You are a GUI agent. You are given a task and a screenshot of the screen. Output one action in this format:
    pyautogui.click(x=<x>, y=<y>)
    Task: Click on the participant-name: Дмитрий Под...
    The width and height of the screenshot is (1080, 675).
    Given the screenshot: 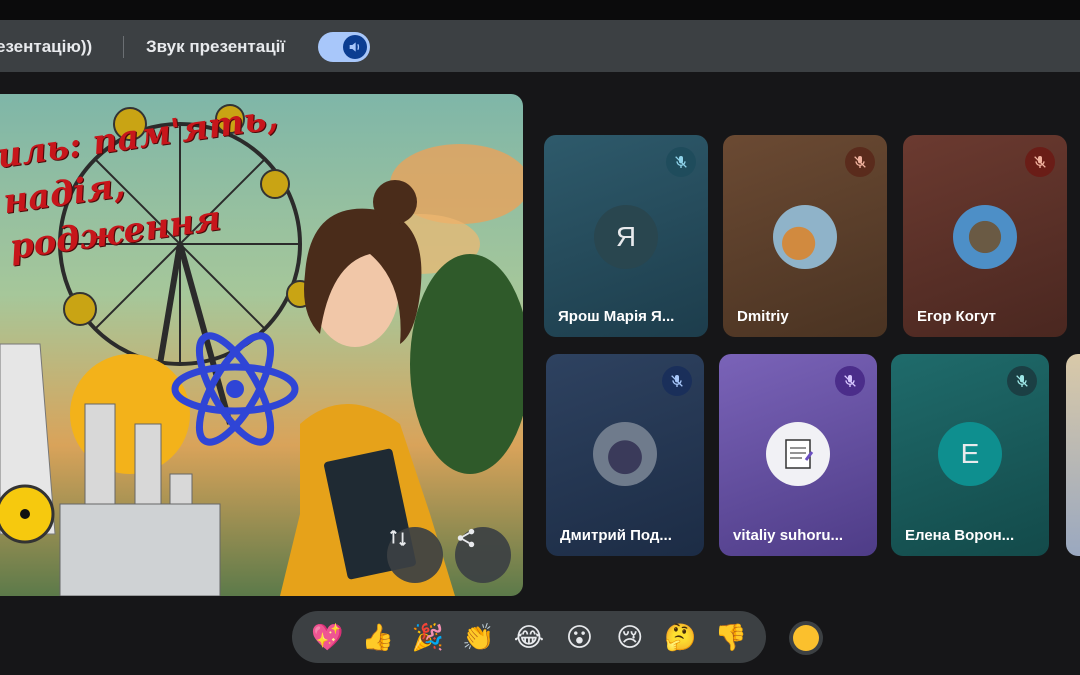 What is the action you would take?
    pyautogui.click(x=616, y=535)
    